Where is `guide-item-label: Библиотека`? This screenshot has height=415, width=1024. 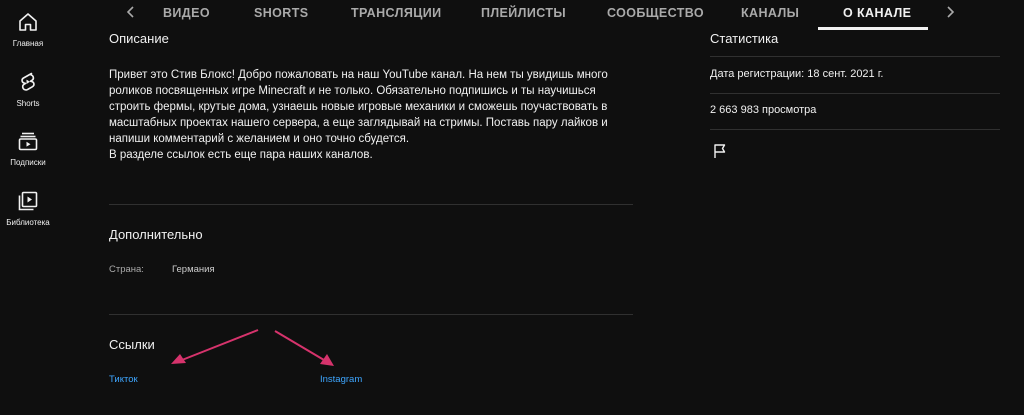 guide-item-label: Библиотека is located at coordinates (28, 222).